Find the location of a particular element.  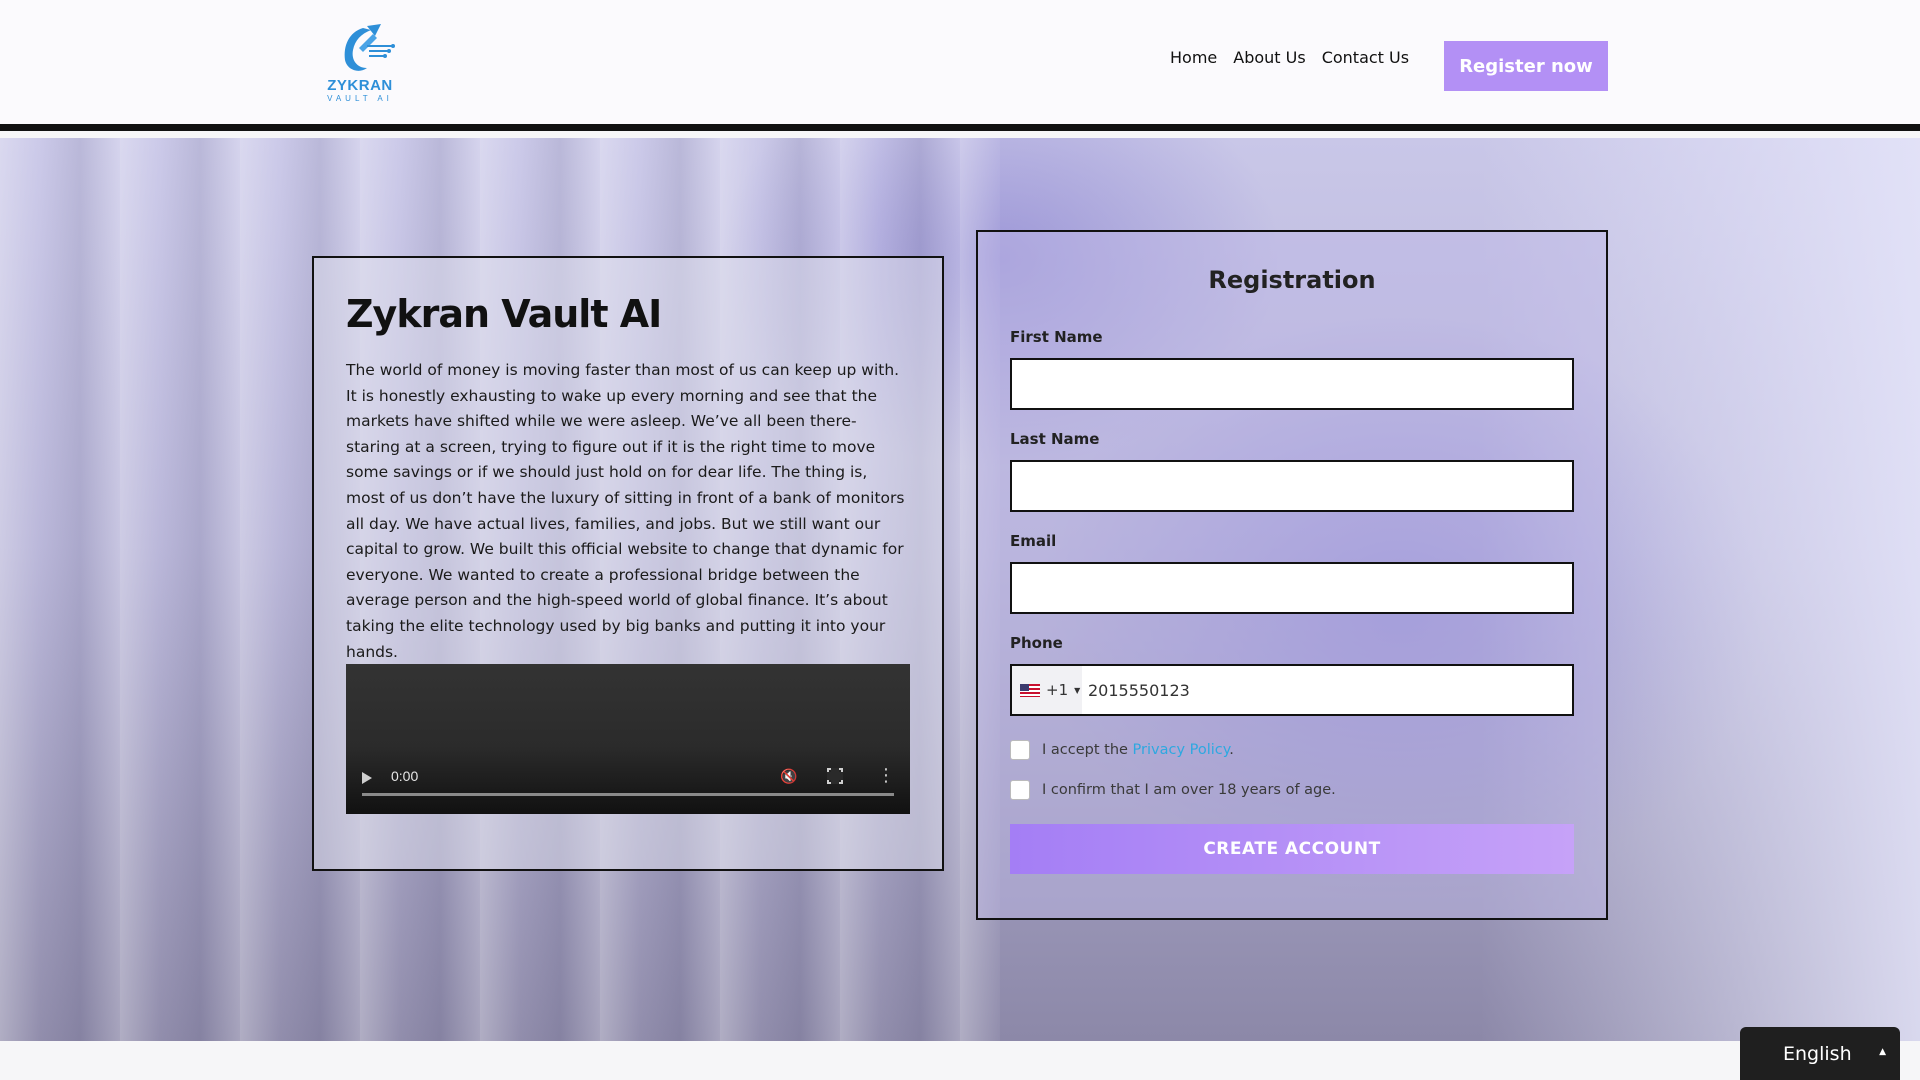

create-account-button: CREATE ACCOUNT is located at coordinates (1292, 849).